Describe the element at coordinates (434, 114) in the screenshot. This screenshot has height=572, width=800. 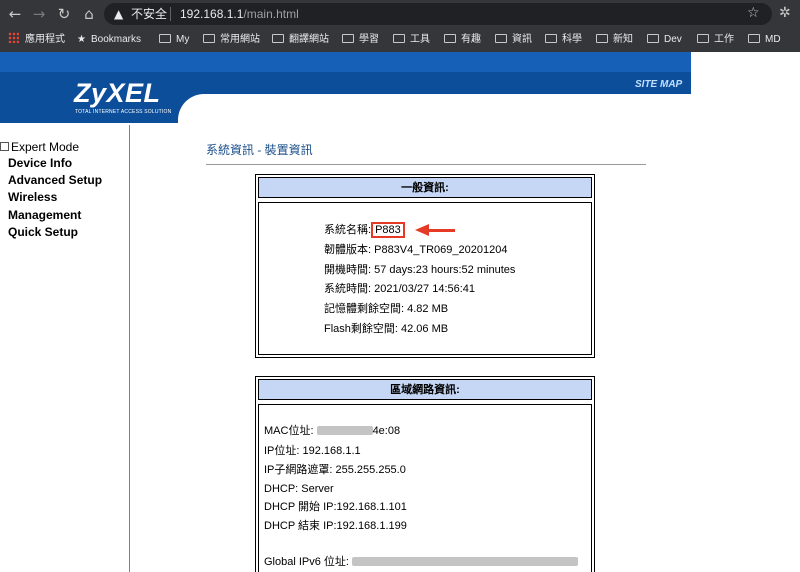
I see `header-curve` at that location.